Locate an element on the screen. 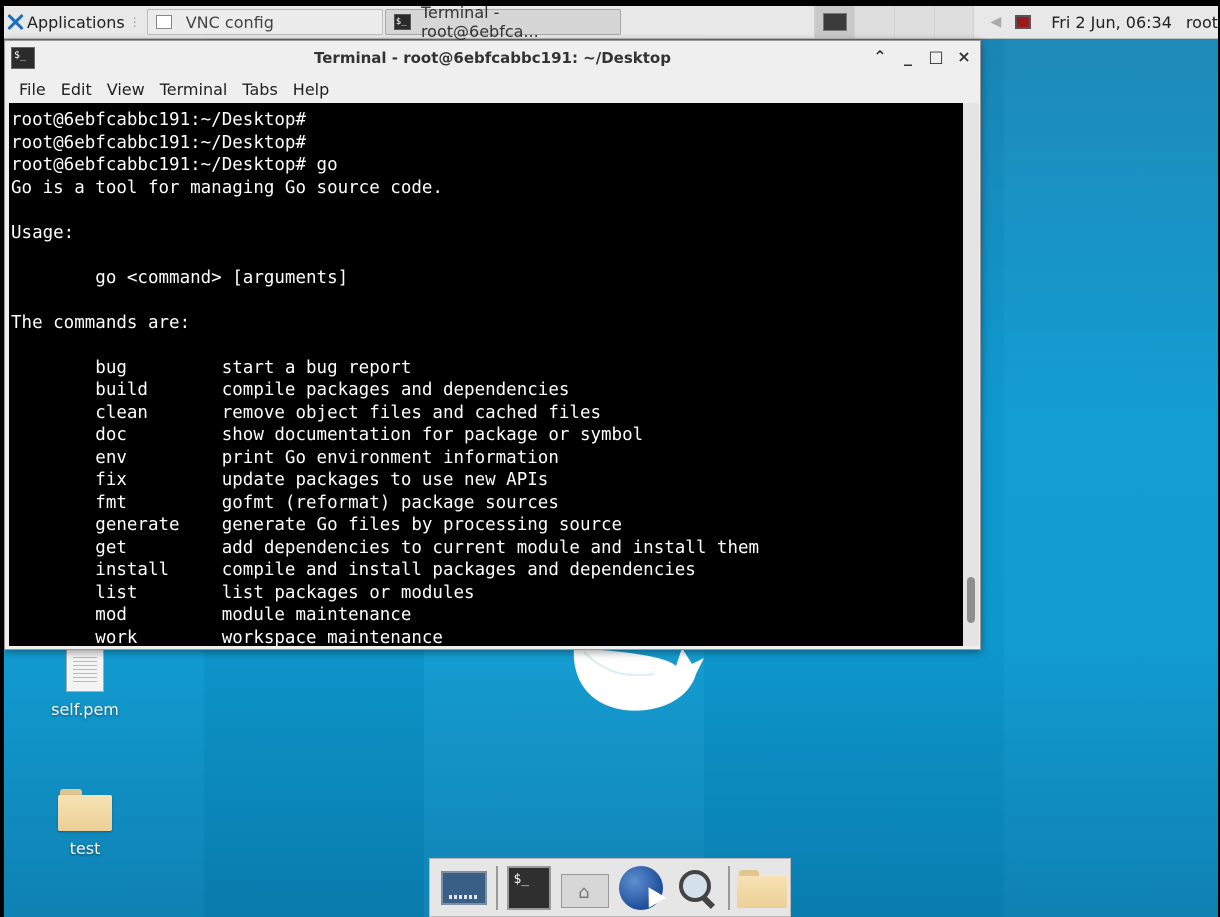  taskbar-item-vnc-config: VNC config is located at coordinates (264, 22).